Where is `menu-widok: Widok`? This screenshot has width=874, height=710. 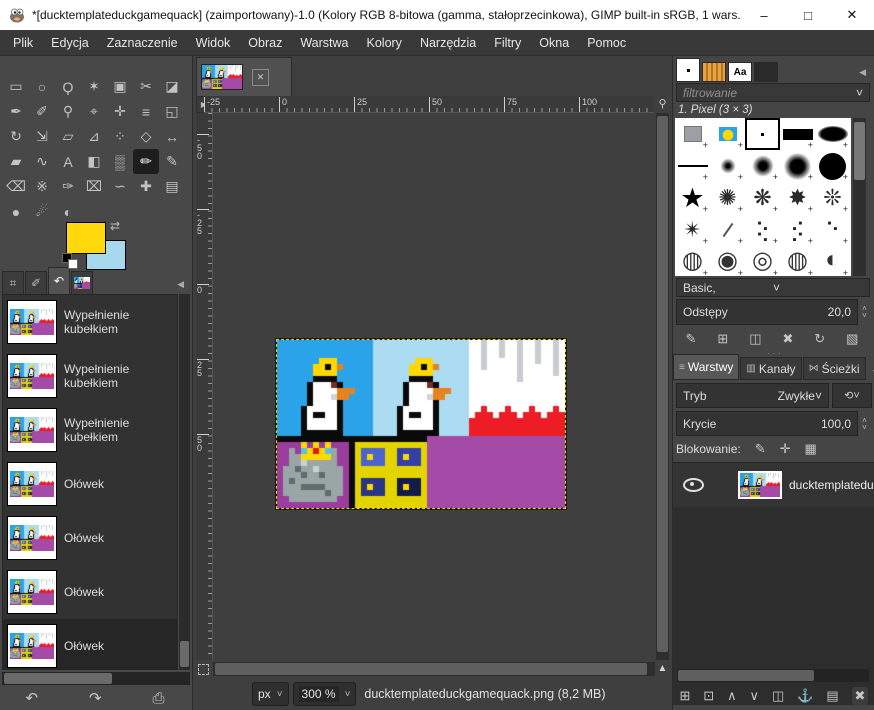
menu-widok: Widok is located at coordinates (213, 43).